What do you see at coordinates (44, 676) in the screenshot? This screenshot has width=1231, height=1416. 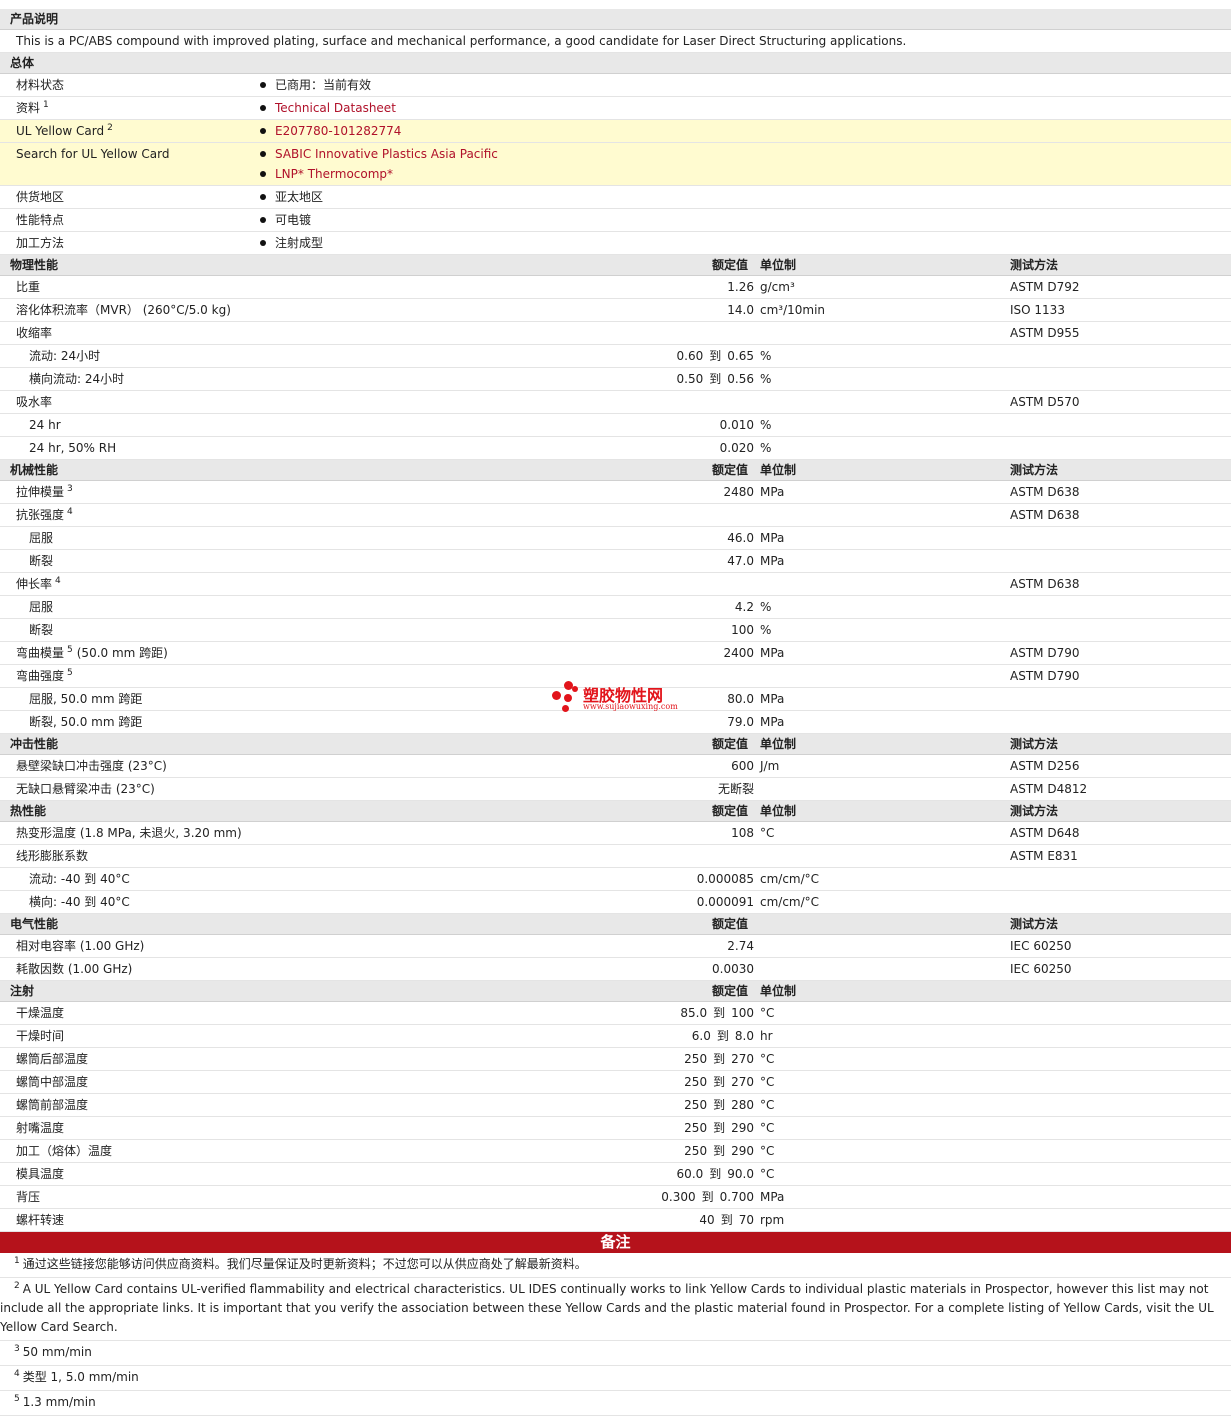 I see `property-label: 弯曲强度 5` at bounding box center [44, 676].